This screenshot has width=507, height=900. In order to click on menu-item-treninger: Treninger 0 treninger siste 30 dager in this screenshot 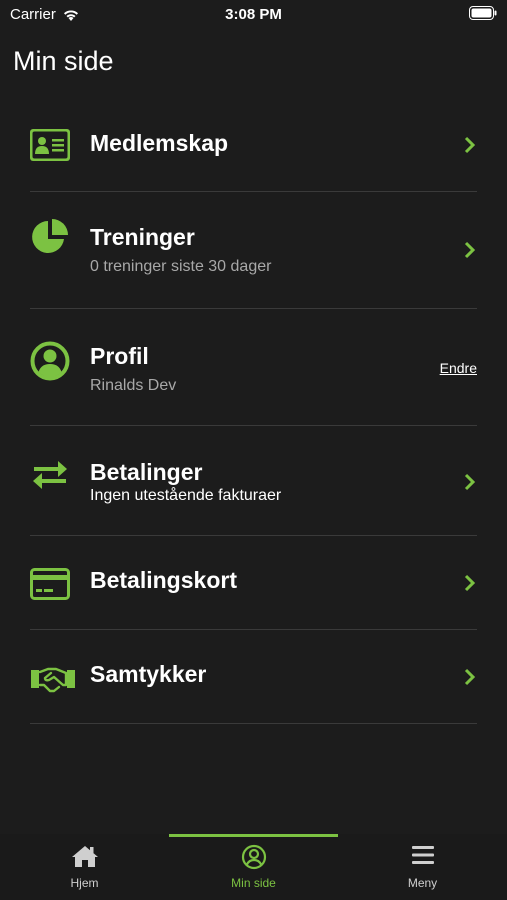, I will do `click(253, 250)`.